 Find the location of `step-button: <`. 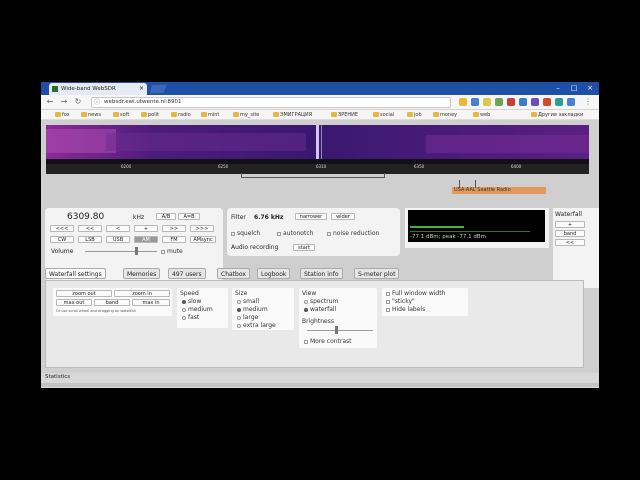

step-button: < is located at coordinates (118, 228).